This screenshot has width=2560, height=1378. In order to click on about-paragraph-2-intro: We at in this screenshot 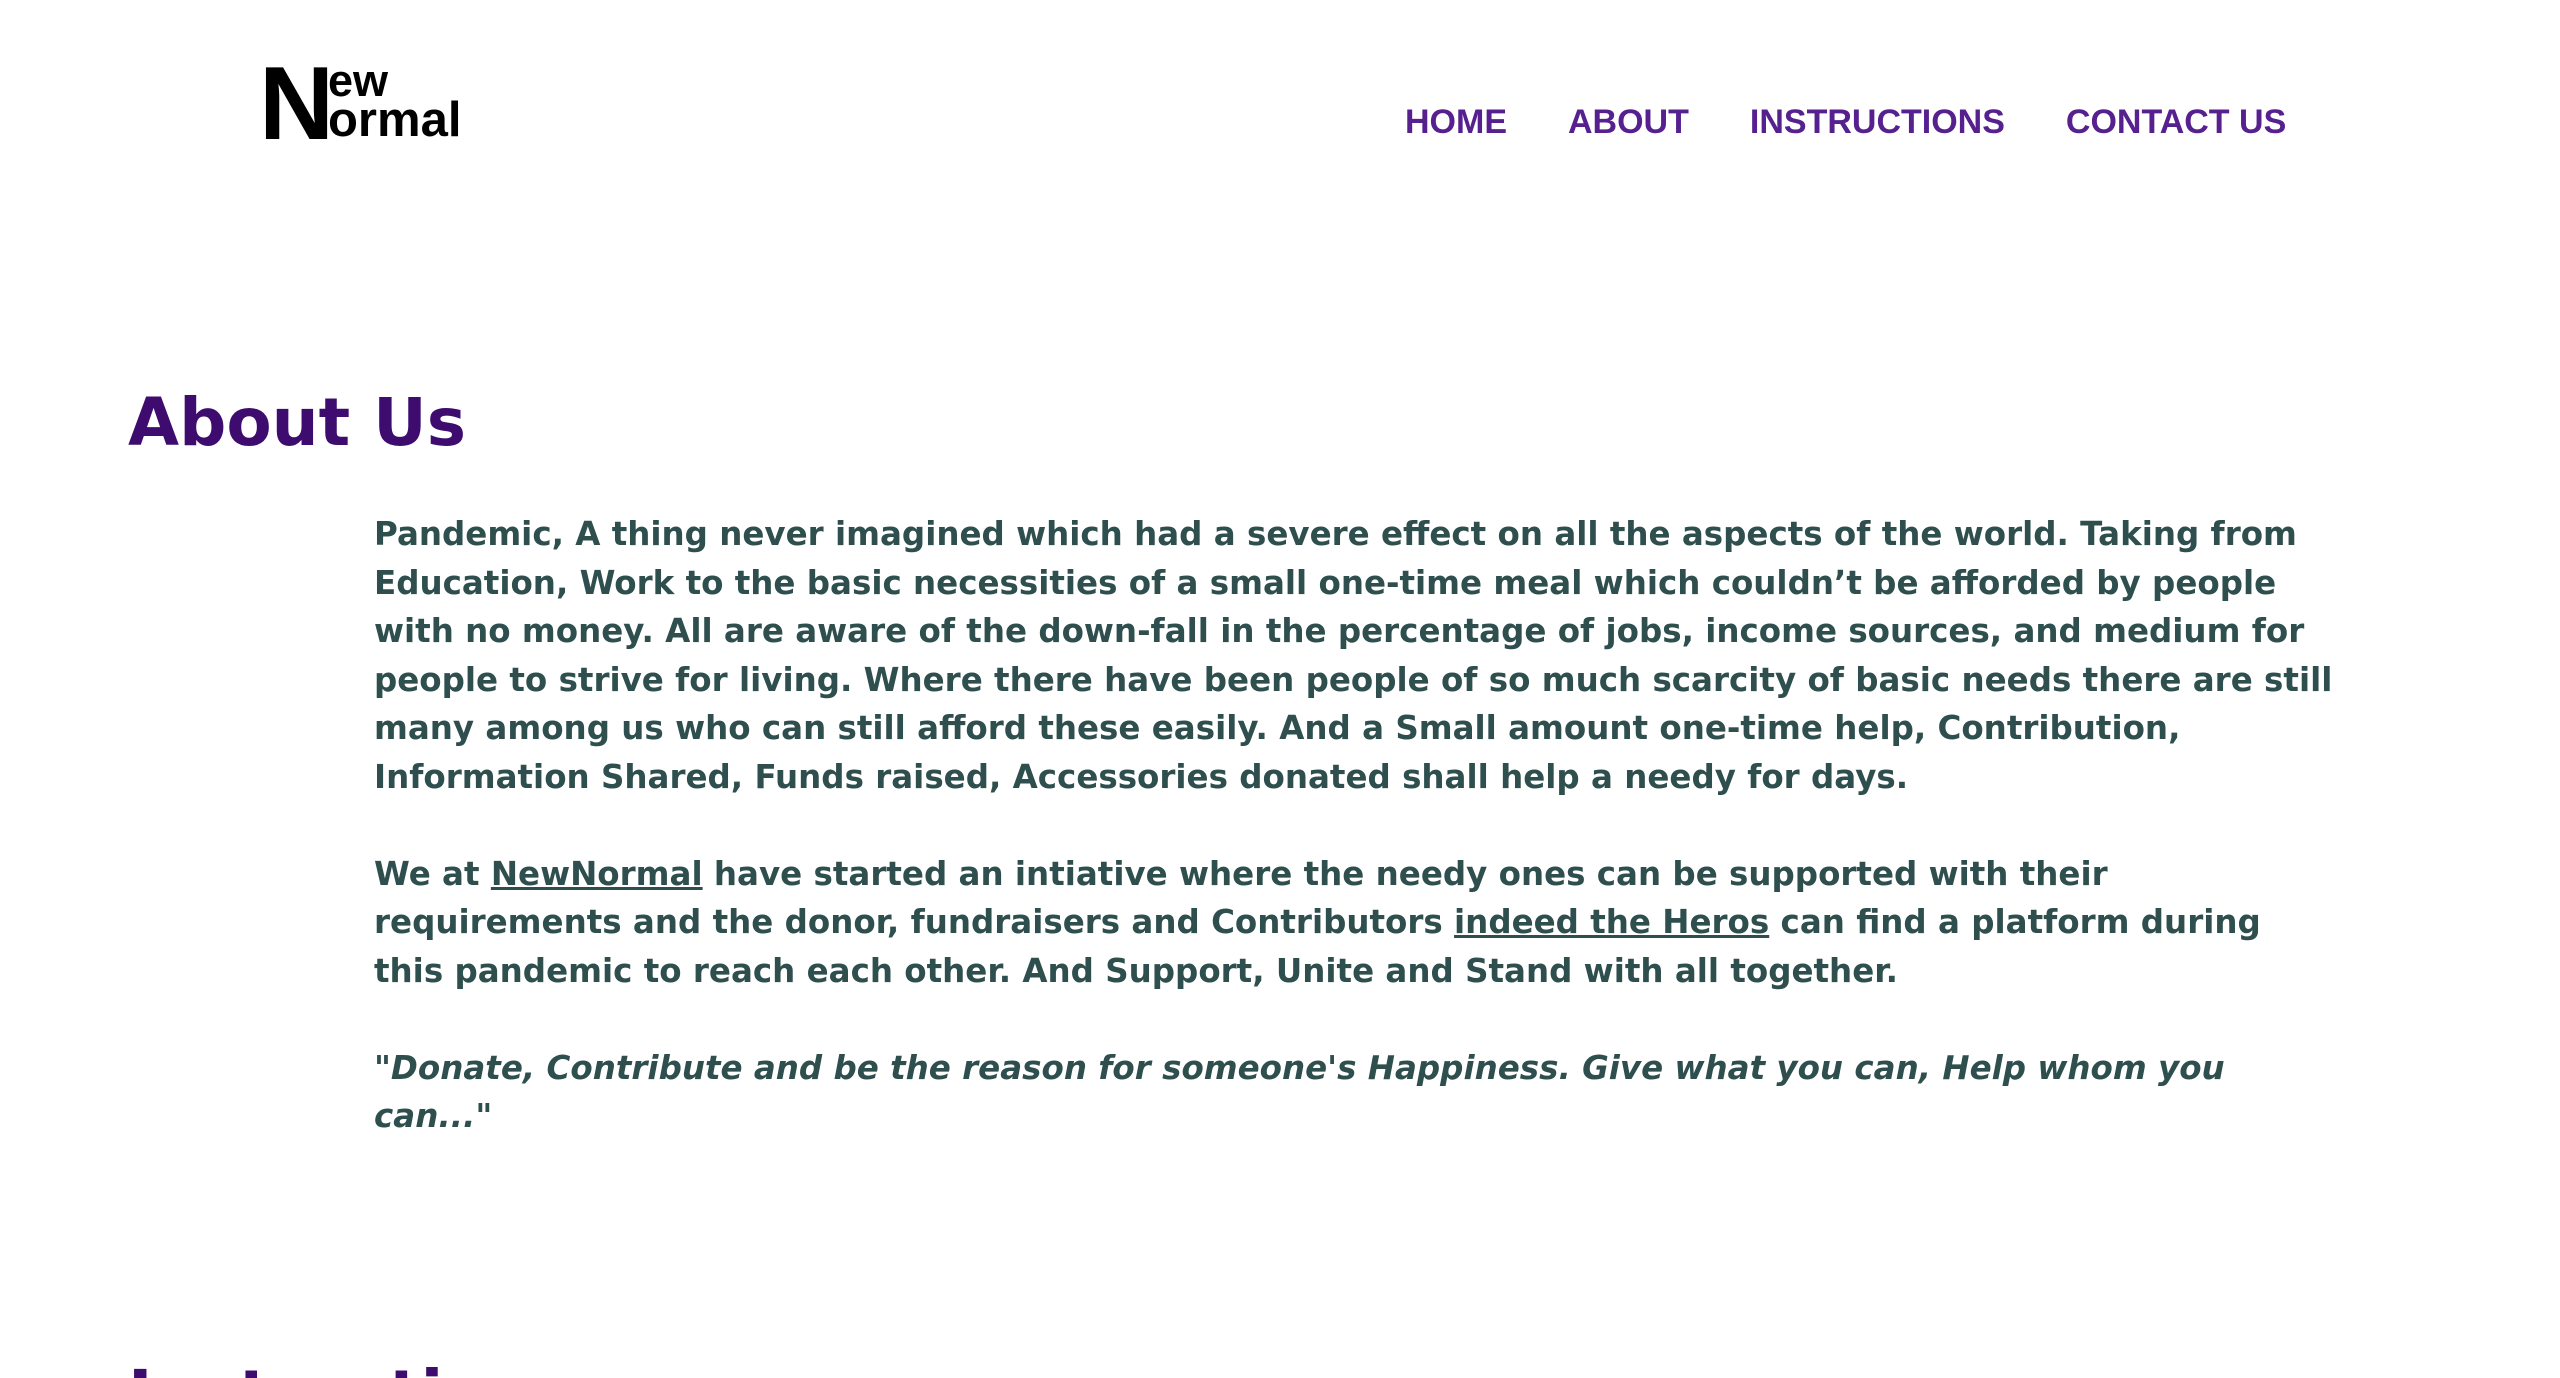, I will do `click(432, 873)`.